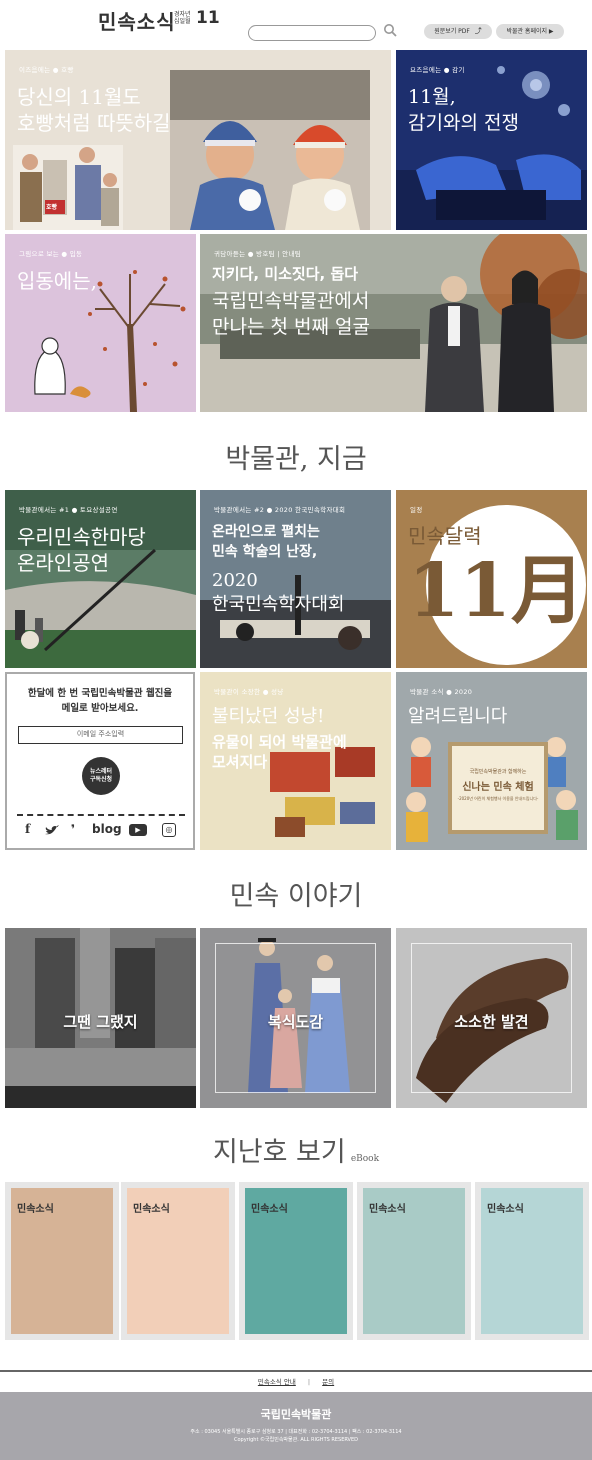  What do you see at coordinates (498, 798) in the screenshot?
I see `scroll-note: -2020년 어린이 체험행사 이용을 안내드립니다-` at bounding box center [498, 798].